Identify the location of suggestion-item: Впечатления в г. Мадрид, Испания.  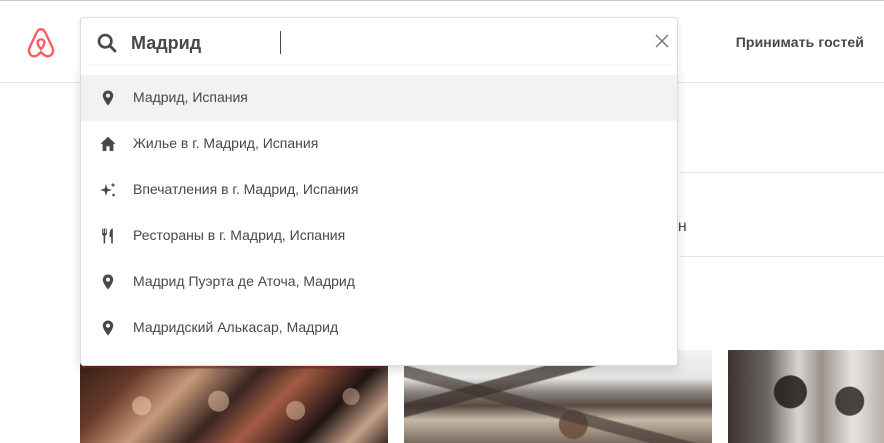
(379, 190).